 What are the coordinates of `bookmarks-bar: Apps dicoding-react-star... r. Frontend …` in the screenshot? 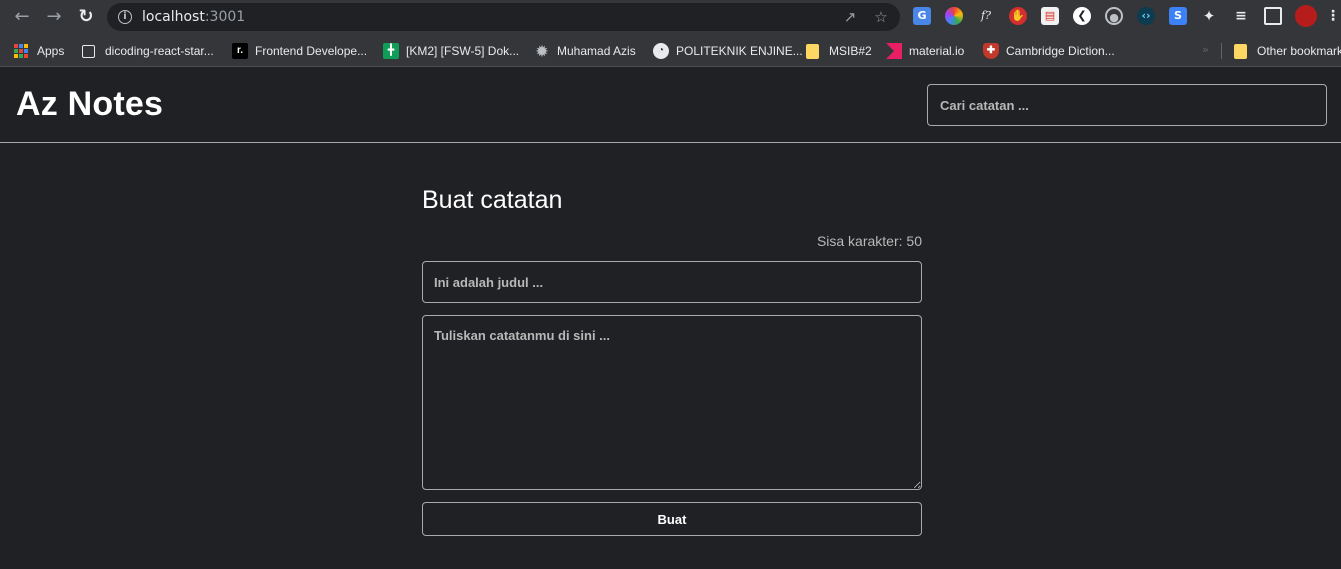 It's located at (670, 51).